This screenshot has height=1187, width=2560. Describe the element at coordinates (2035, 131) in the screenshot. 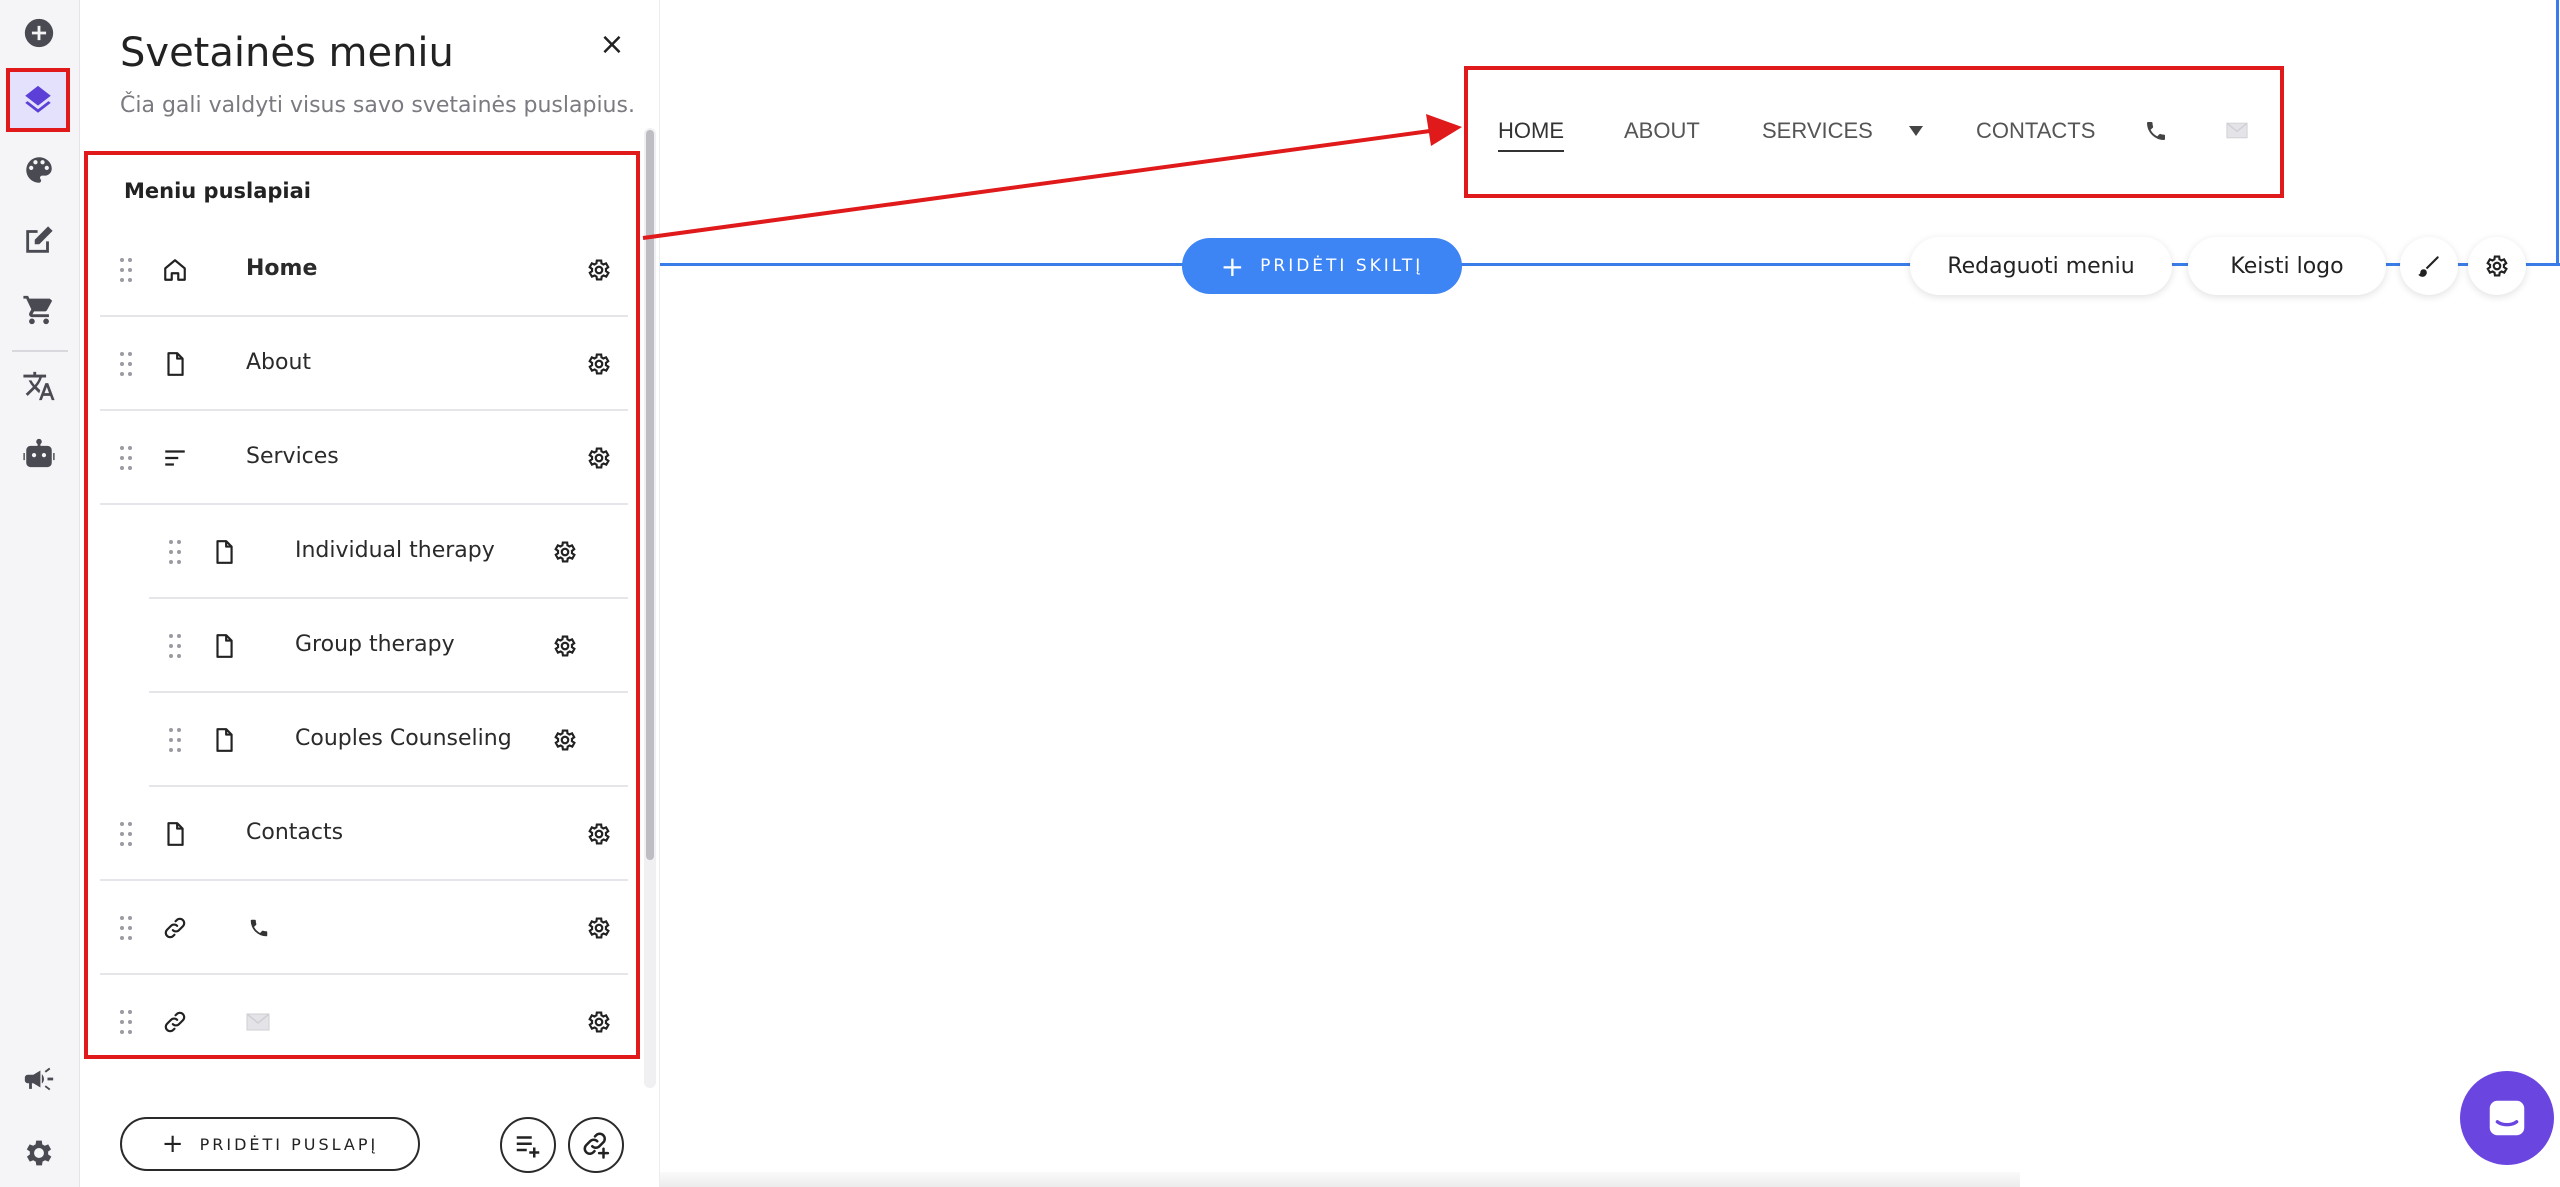

I see `nav-contacts: CONTACTS` at that location.